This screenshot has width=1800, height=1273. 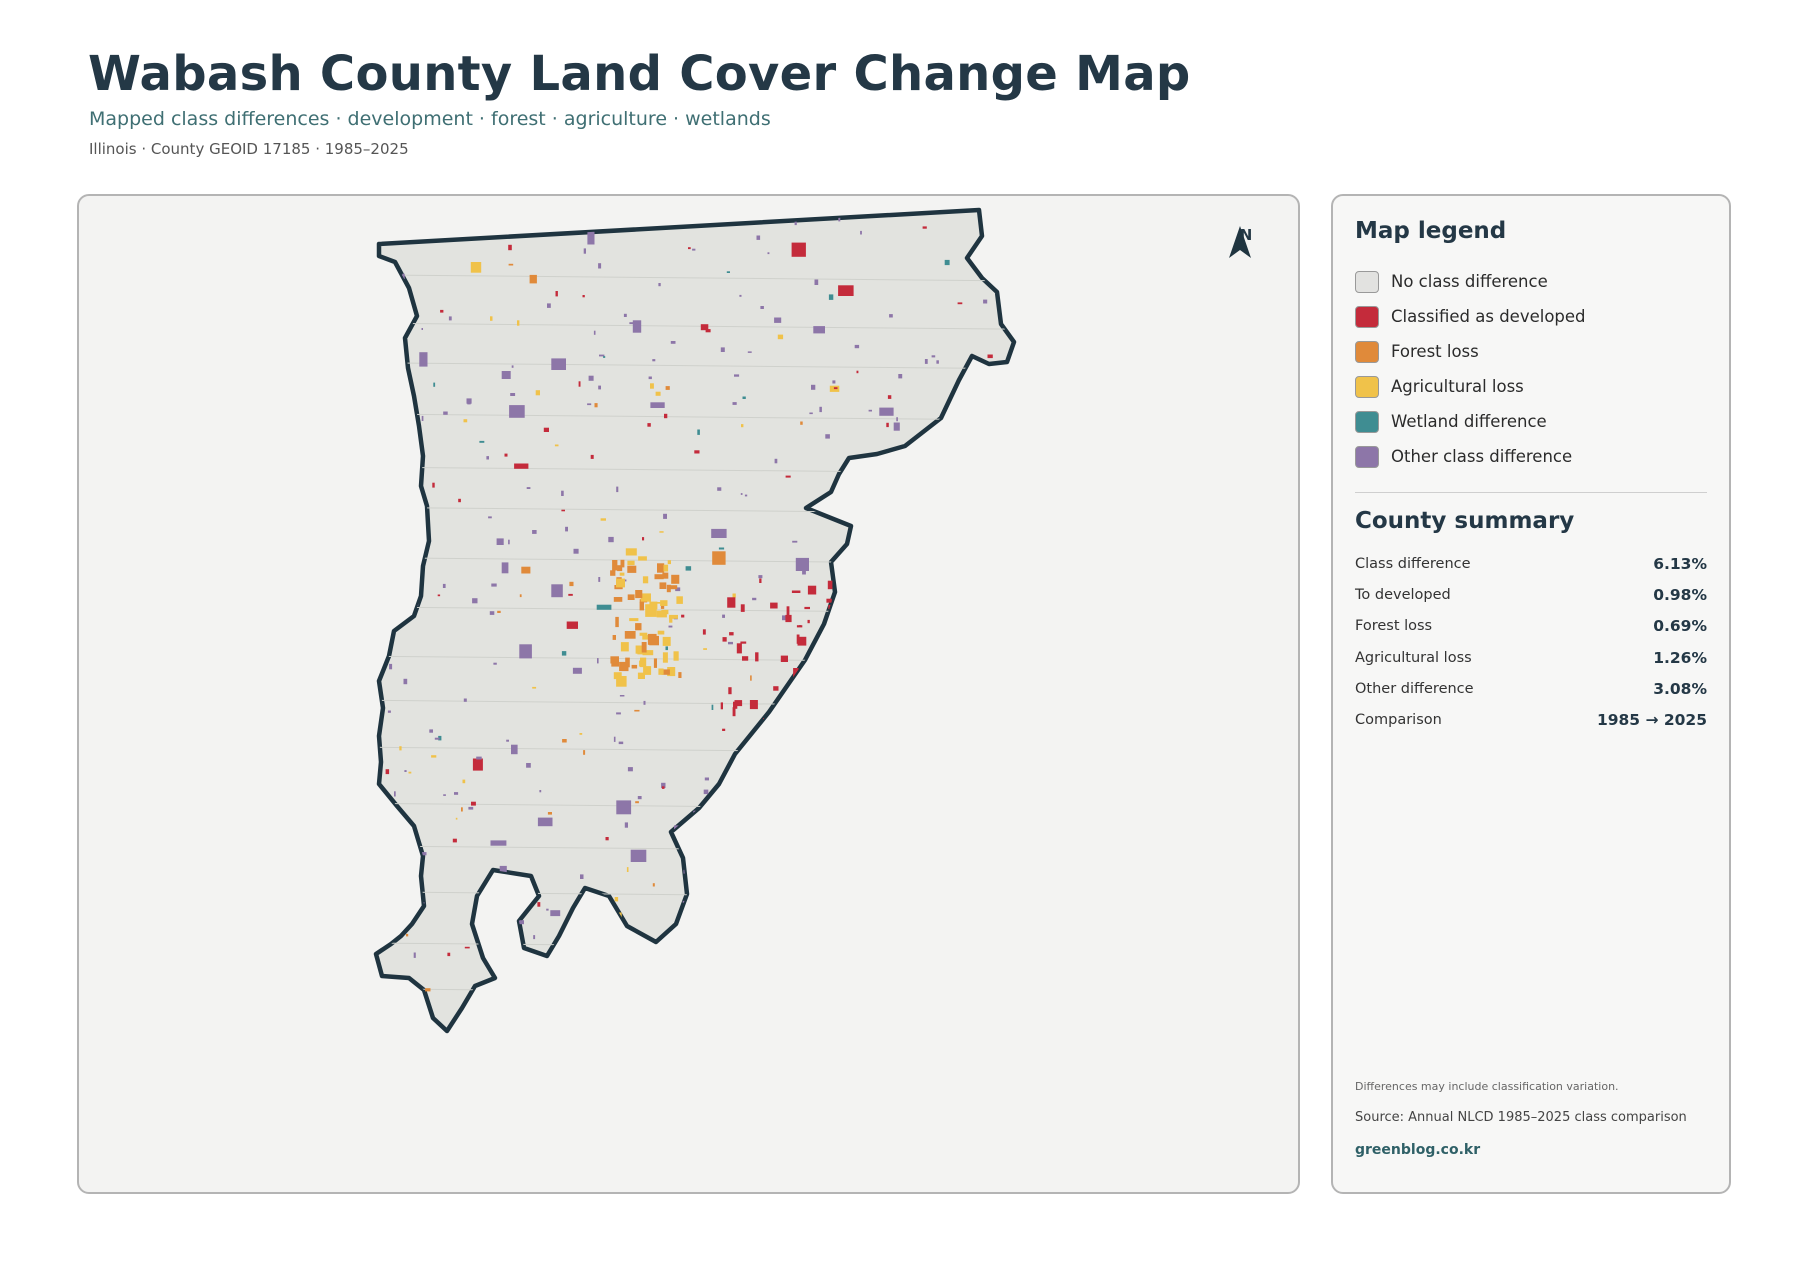 What do you see at coordinates (1417, 1150) in the screenshot?
I see `site-link: greenblog.co.kr` at bounding box center [1417, 1150].